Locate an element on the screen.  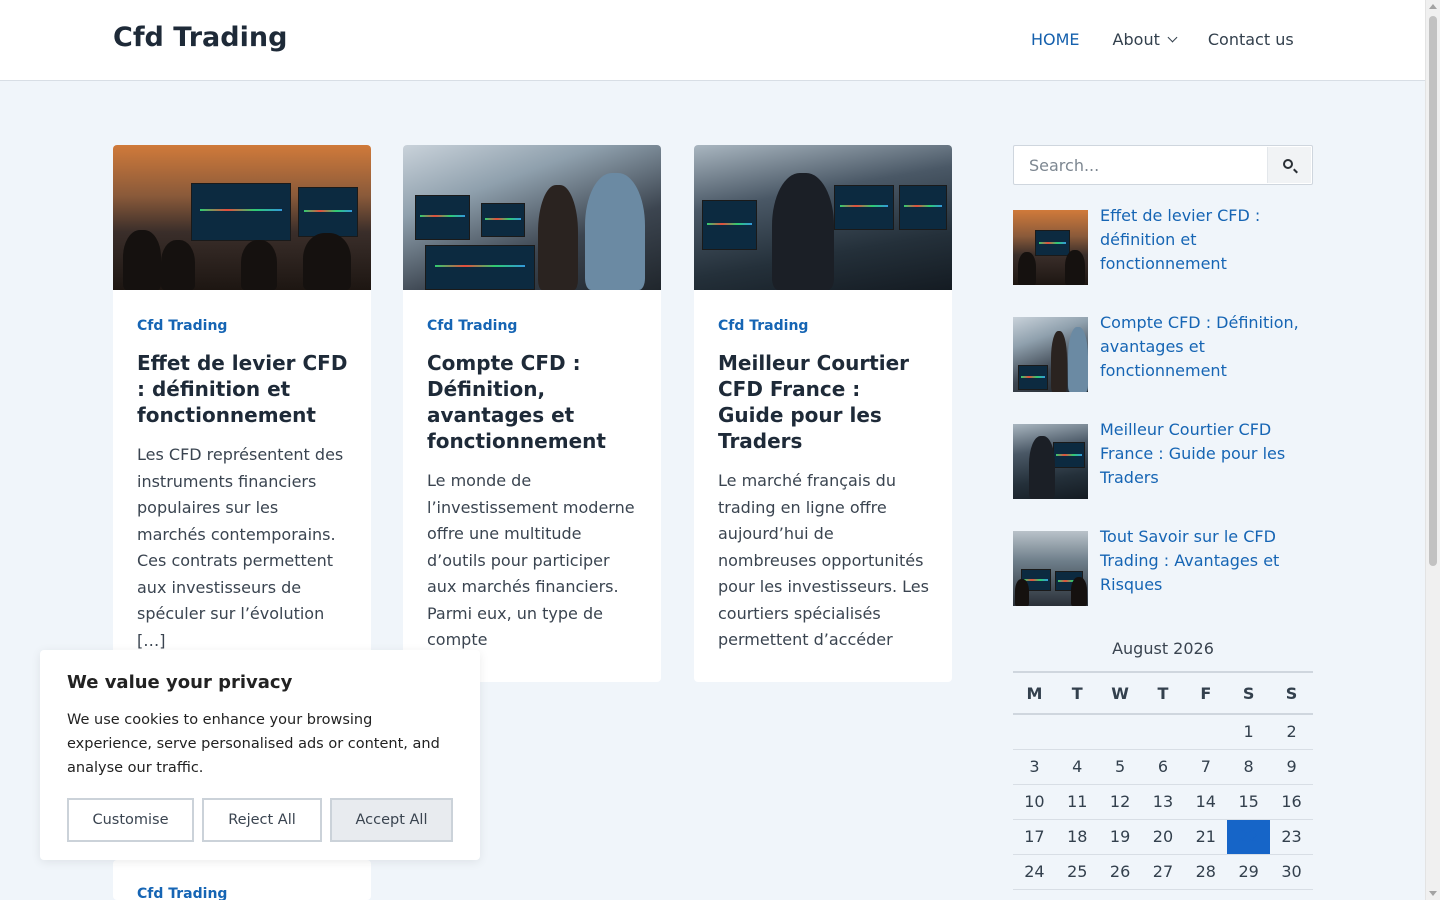
calendar-day: 2 is located at coordinates (1291, 732).